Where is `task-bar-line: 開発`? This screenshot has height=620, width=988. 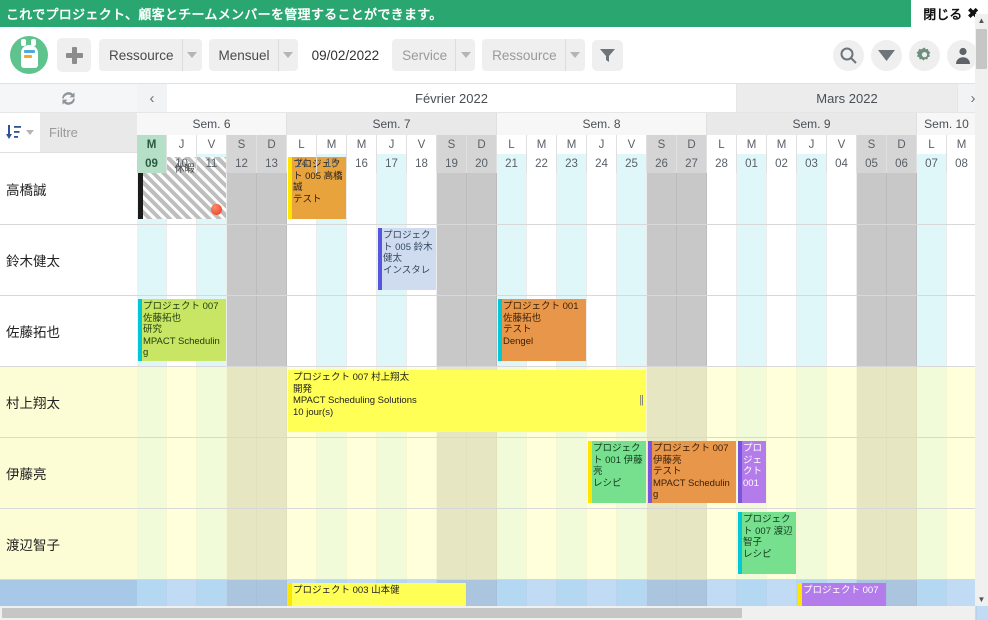
task-bar-line: 開発 is located at coordinates (303, 389).